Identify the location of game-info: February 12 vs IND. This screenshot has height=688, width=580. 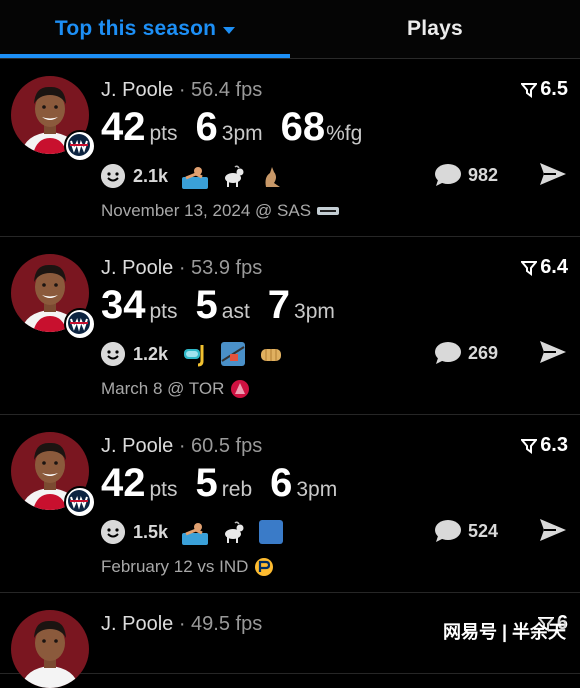
(187, 567).